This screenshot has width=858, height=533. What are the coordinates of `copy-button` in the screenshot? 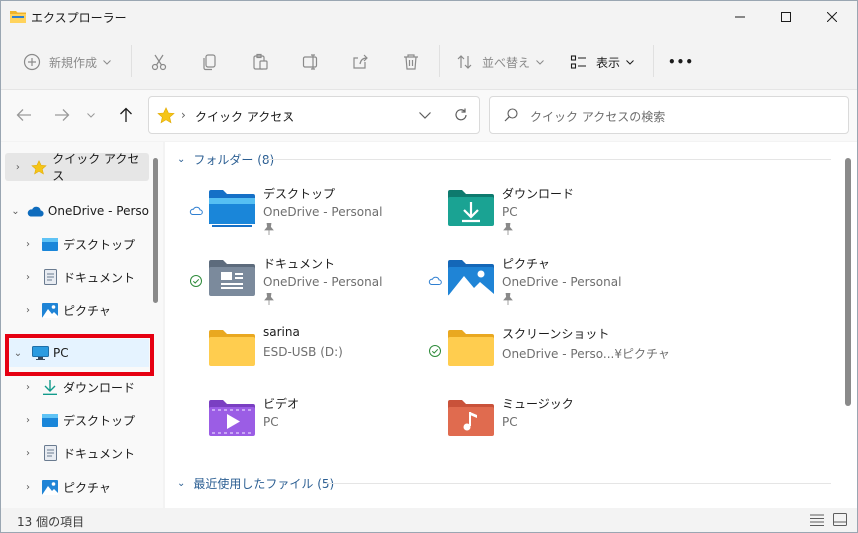 It's located at (210, 62).